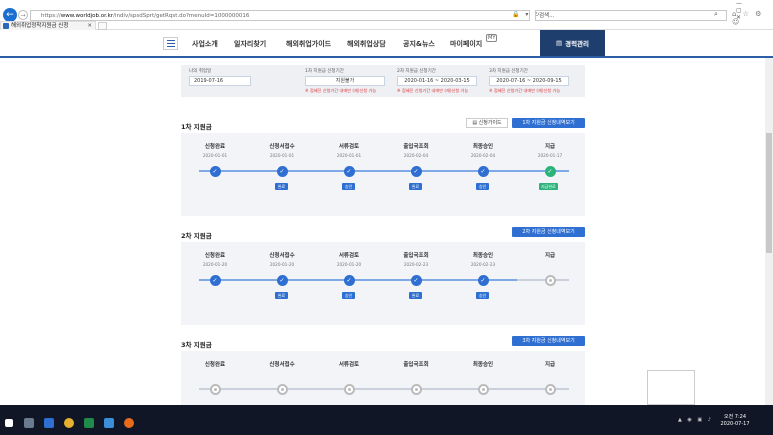 The height and width of the screenshot is (435, 773). What do you see at coordinates (735, 417) in the screenshot?
I see `clock-time: 오전 7:24` at bounding box center [735, 417].